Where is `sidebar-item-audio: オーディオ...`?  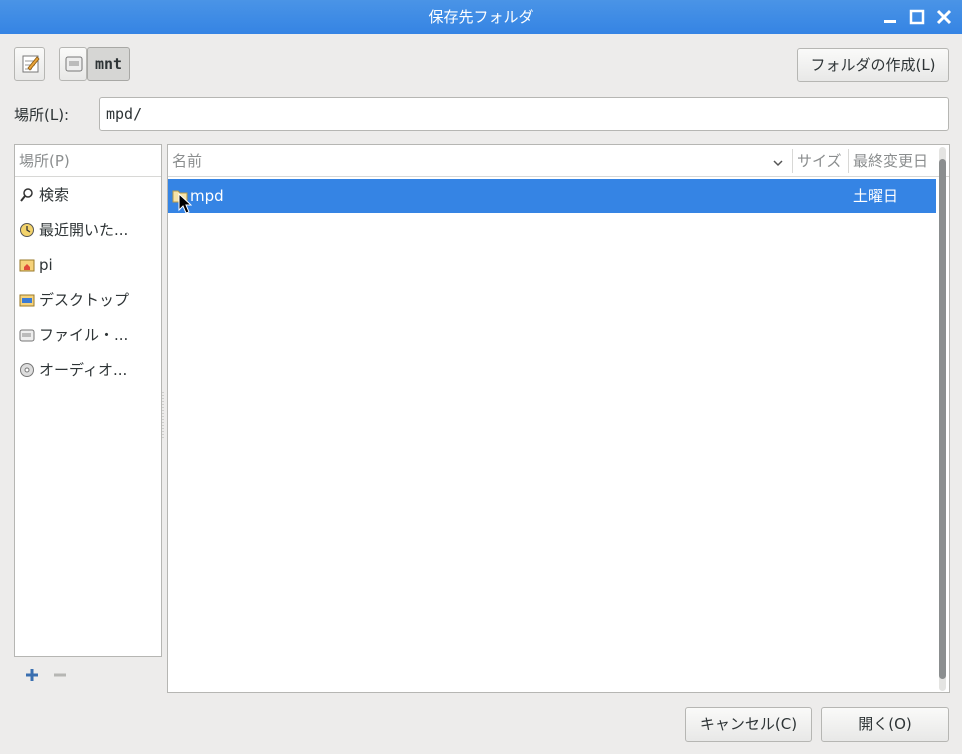
sidebar-item-audio: オーディオ... is located at coordinates (88, 369).